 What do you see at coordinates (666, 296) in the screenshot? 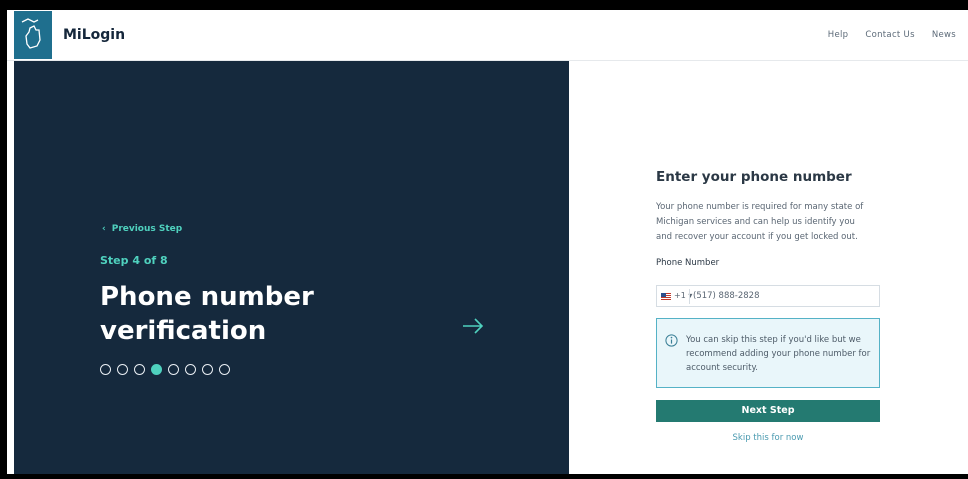
I see `us-flag-icon` at bounding box center [666, 296].